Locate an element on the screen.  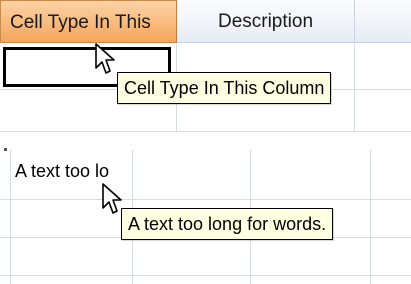
column-header-cell-type: Cell Type In This is located at coordinates (88, 21).